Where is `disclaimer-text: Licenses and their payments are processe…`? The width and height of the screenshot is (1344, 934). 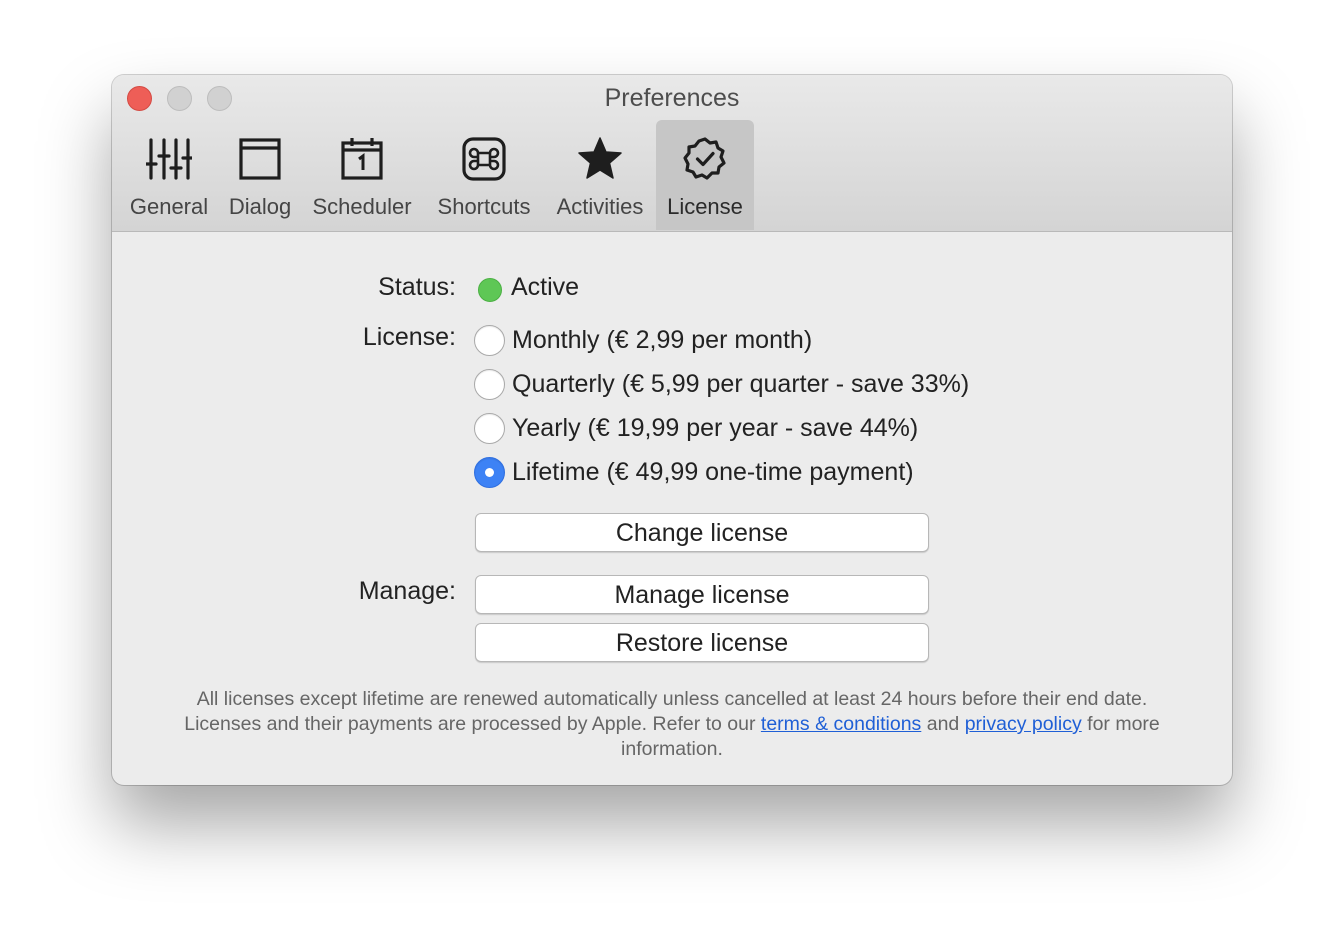
disclaimer-text: Licenses and their payments are processe… is located at coordinates (472, 724).